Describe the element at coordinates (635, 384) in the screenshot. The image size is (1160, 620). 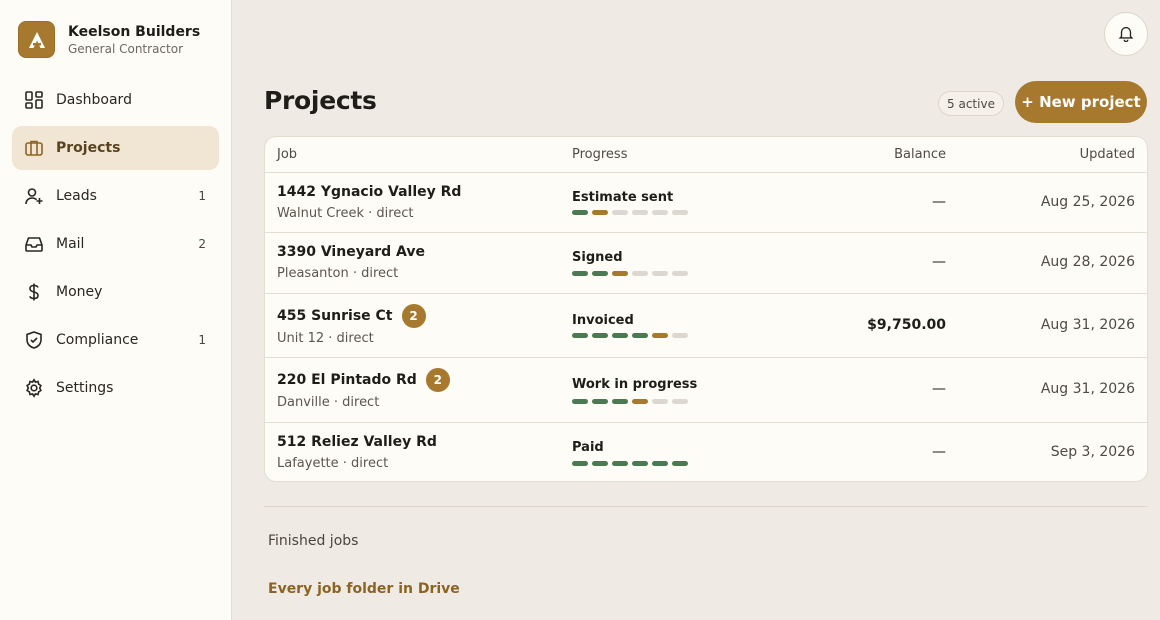
I see `progress-status: Work in progress` at that location.